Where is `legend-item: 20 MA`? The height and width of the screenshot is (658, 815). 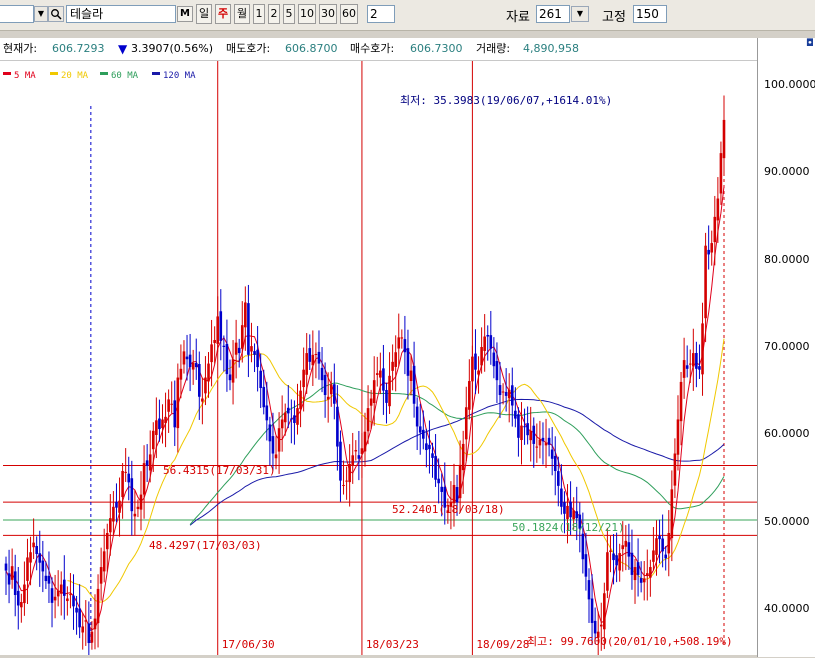 legend-item: 20 MA is located at coordinates (75, 76).